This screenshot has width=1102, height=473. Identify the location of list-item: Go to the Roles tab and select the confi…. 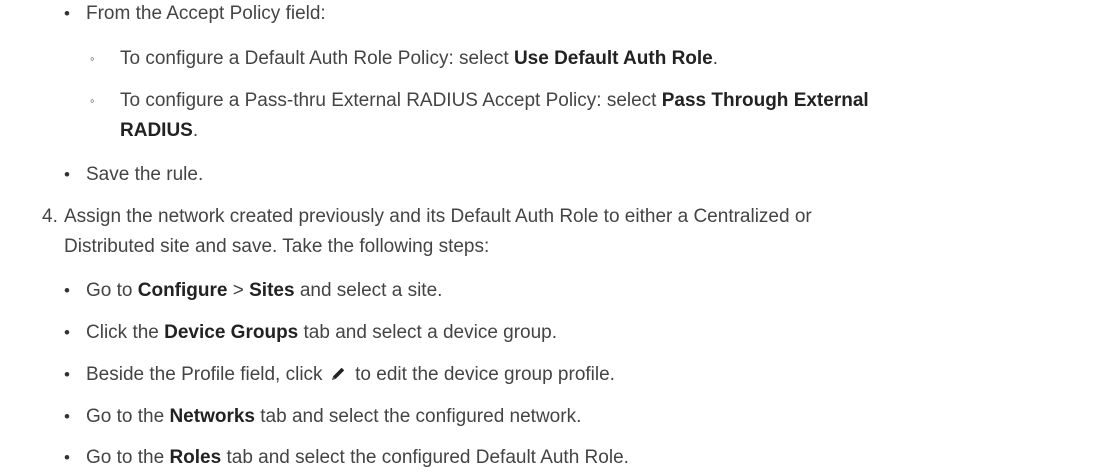
(357, 458).